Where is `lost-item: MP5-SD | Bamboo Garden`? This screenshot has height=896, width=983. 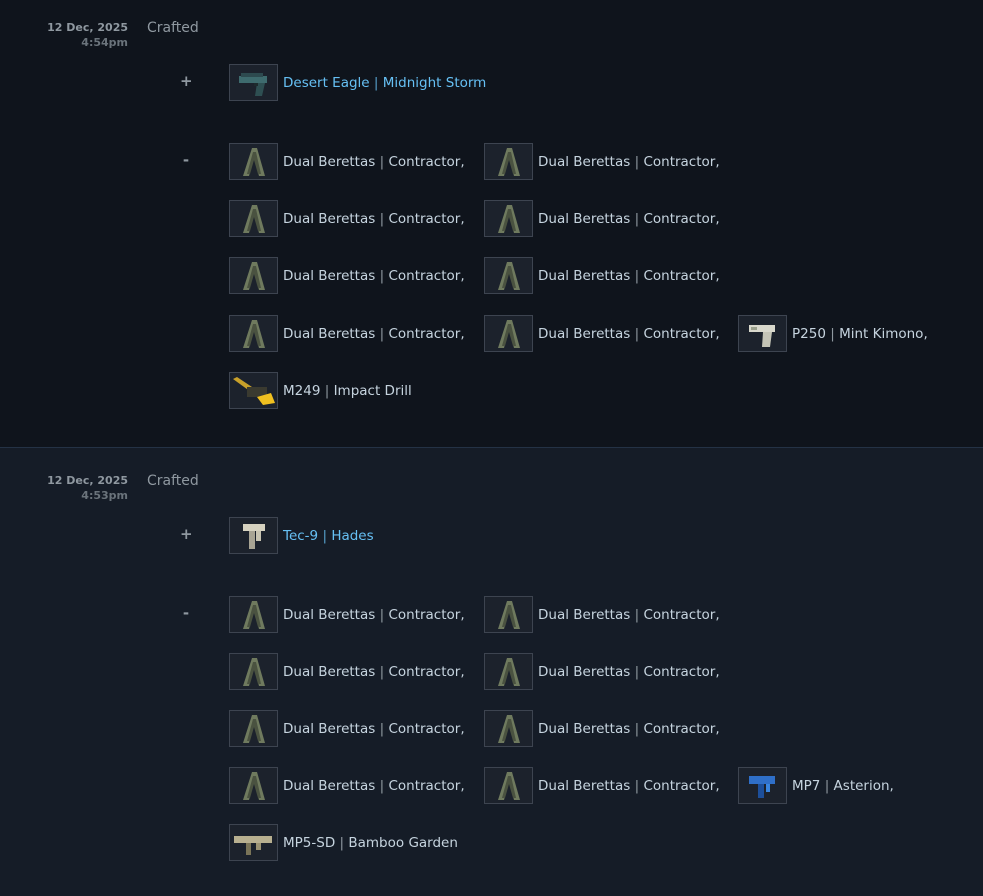
lost-item: MP5-SD | Bamboo Garden is located at coordinates (343, 842).